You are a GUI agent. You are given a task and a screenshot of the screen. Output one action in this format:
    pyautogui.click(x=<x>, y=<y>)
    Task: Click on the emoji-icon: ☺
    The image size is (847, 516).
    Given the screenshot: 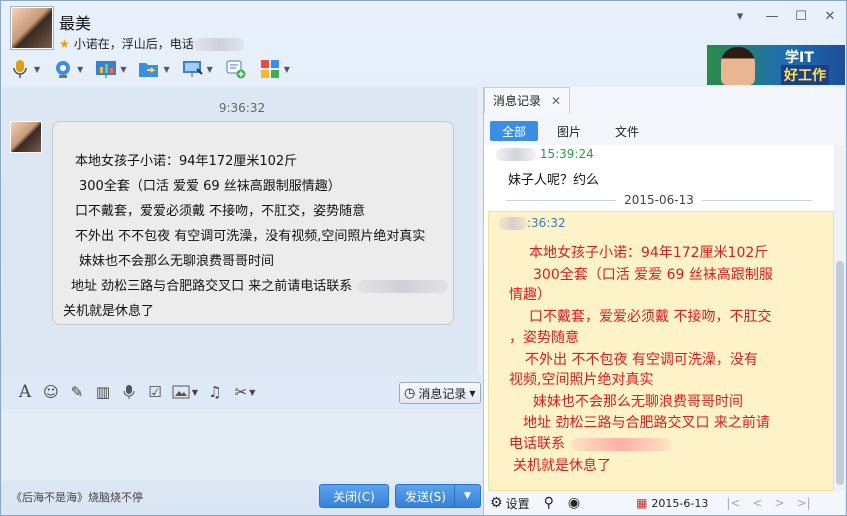 What is the action you would take?
    pyautogui.click(x=51, y=392)
    